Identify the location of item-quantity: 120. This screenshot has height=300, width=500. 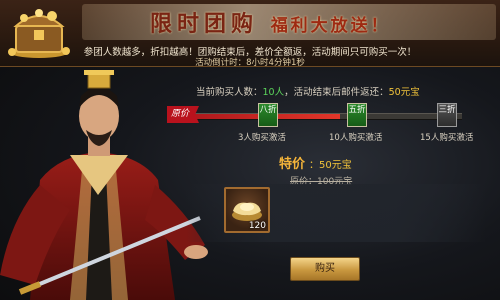
(257, 226).